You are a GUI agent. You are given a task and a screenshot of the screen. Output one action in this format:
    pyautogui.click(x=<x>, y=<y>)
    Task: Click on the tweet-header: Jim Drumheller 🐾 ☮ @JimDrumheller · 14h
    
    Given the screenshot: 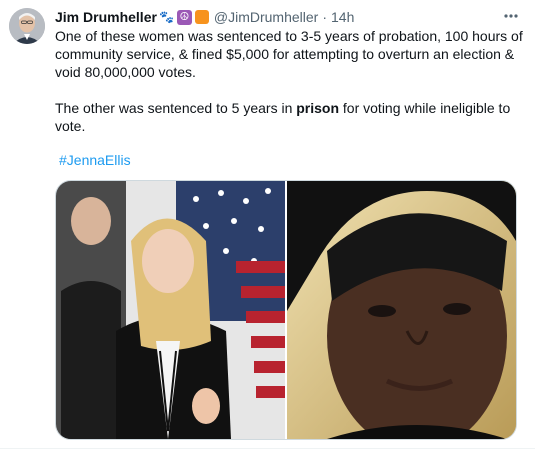 What is the action you would take?
    pyautogui.click(x=204, y=17)
    